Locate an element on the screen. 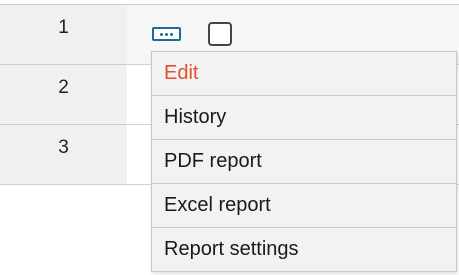  menu-item-pdf-report: PDF report is located at coordinates (304, 161).